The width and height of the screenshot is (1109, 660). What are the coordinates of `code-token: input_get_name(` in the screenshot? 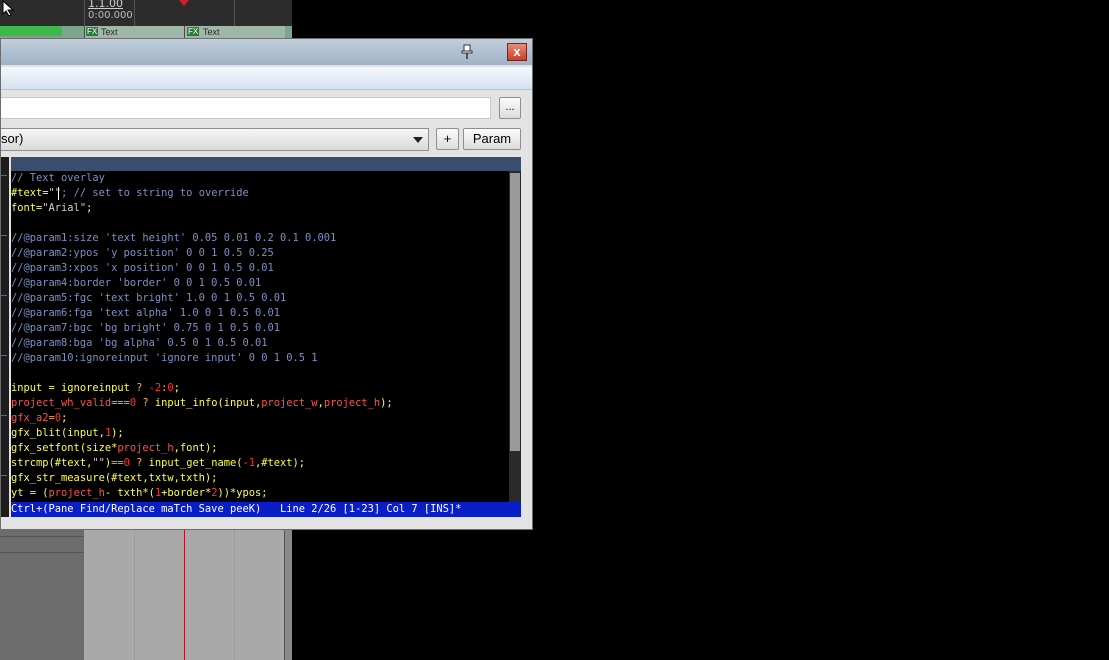 It's located at (195, 463).